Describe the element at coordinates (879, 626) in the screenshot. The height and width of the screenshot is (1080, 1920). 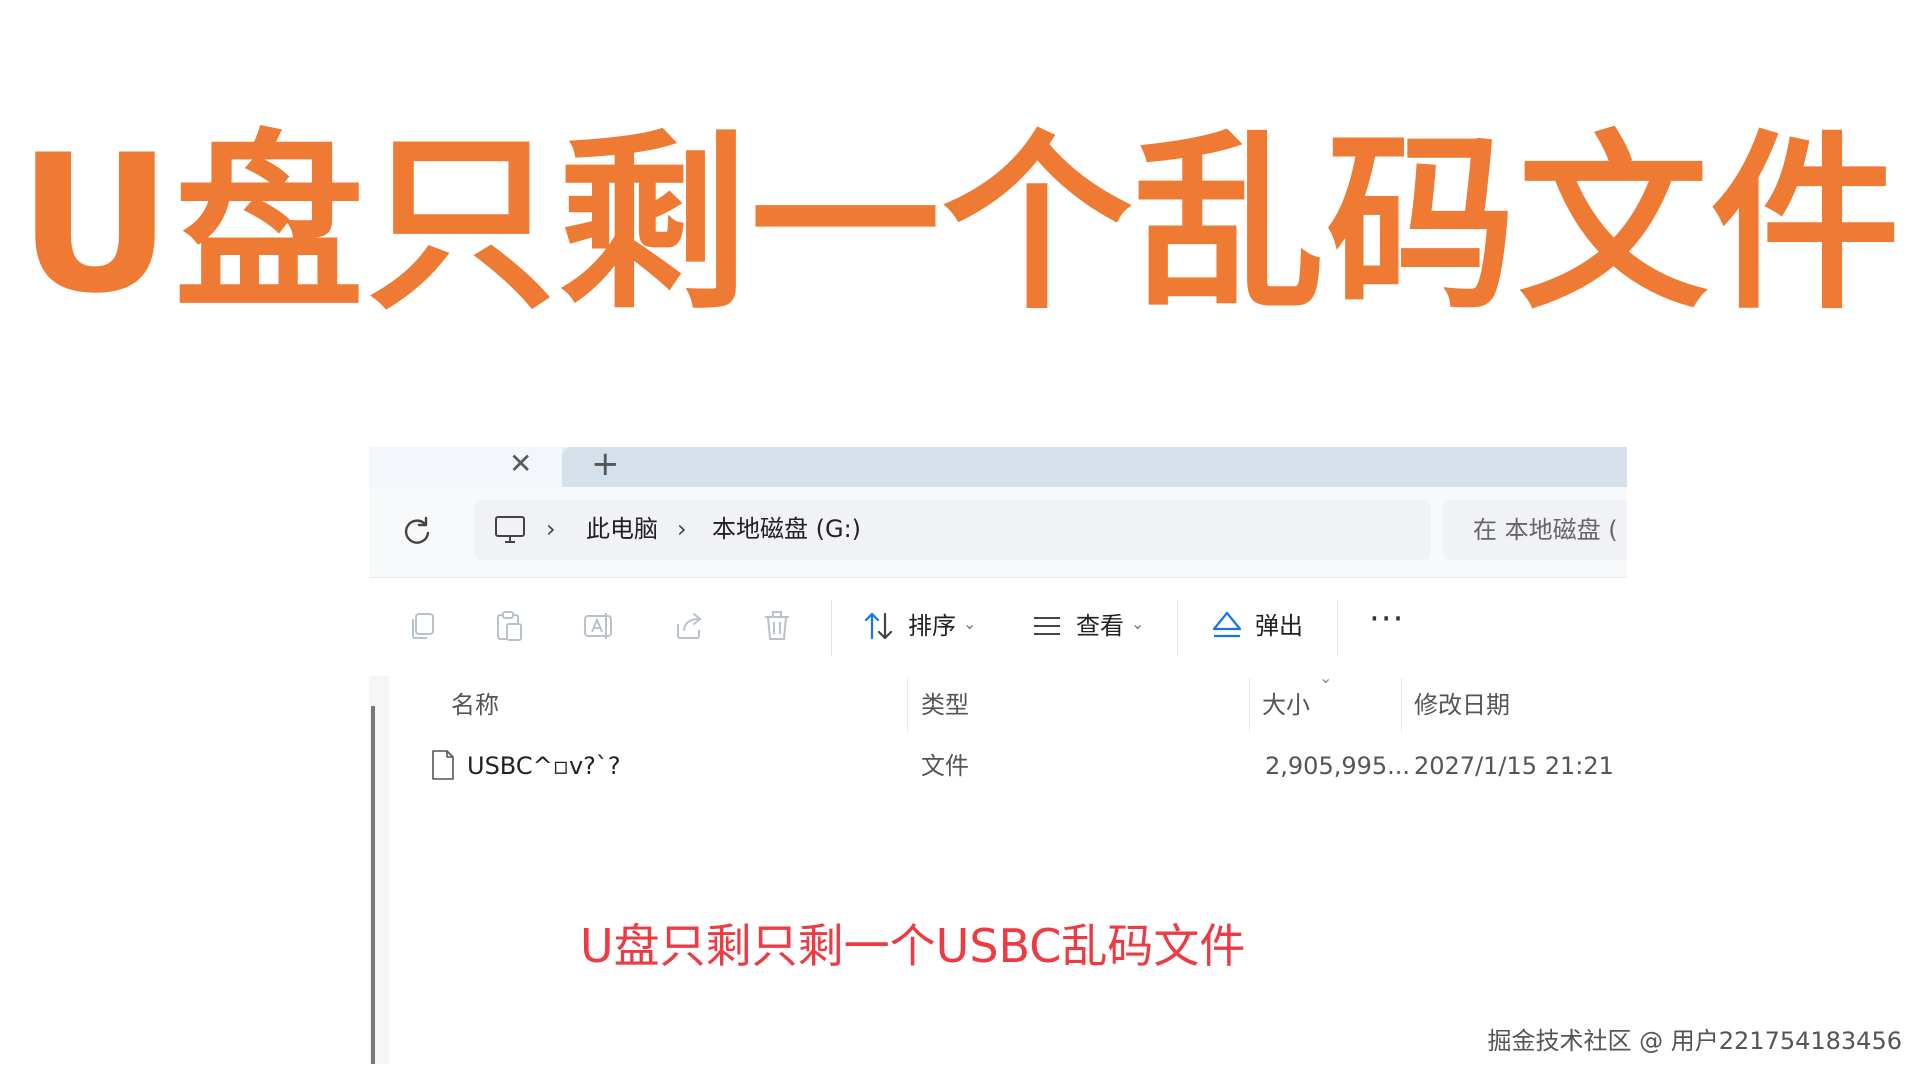
I see `sort-icon` at that location.